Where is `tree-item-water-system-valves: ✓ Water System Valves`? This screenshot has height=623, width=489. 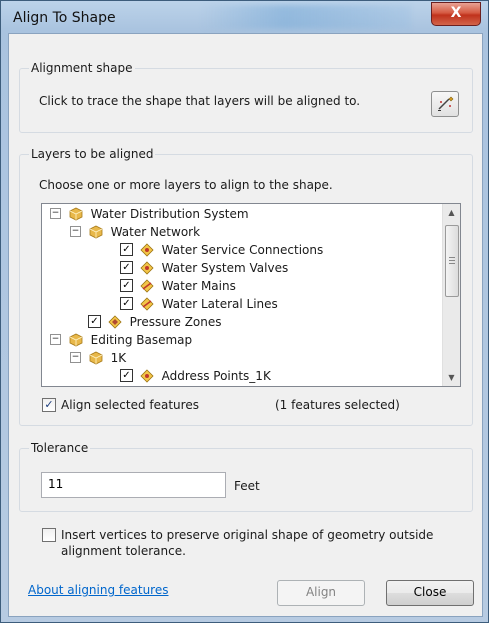
tree-item-water-system-valves: ✓ Water System Valves is located at coordinates (204, 269).